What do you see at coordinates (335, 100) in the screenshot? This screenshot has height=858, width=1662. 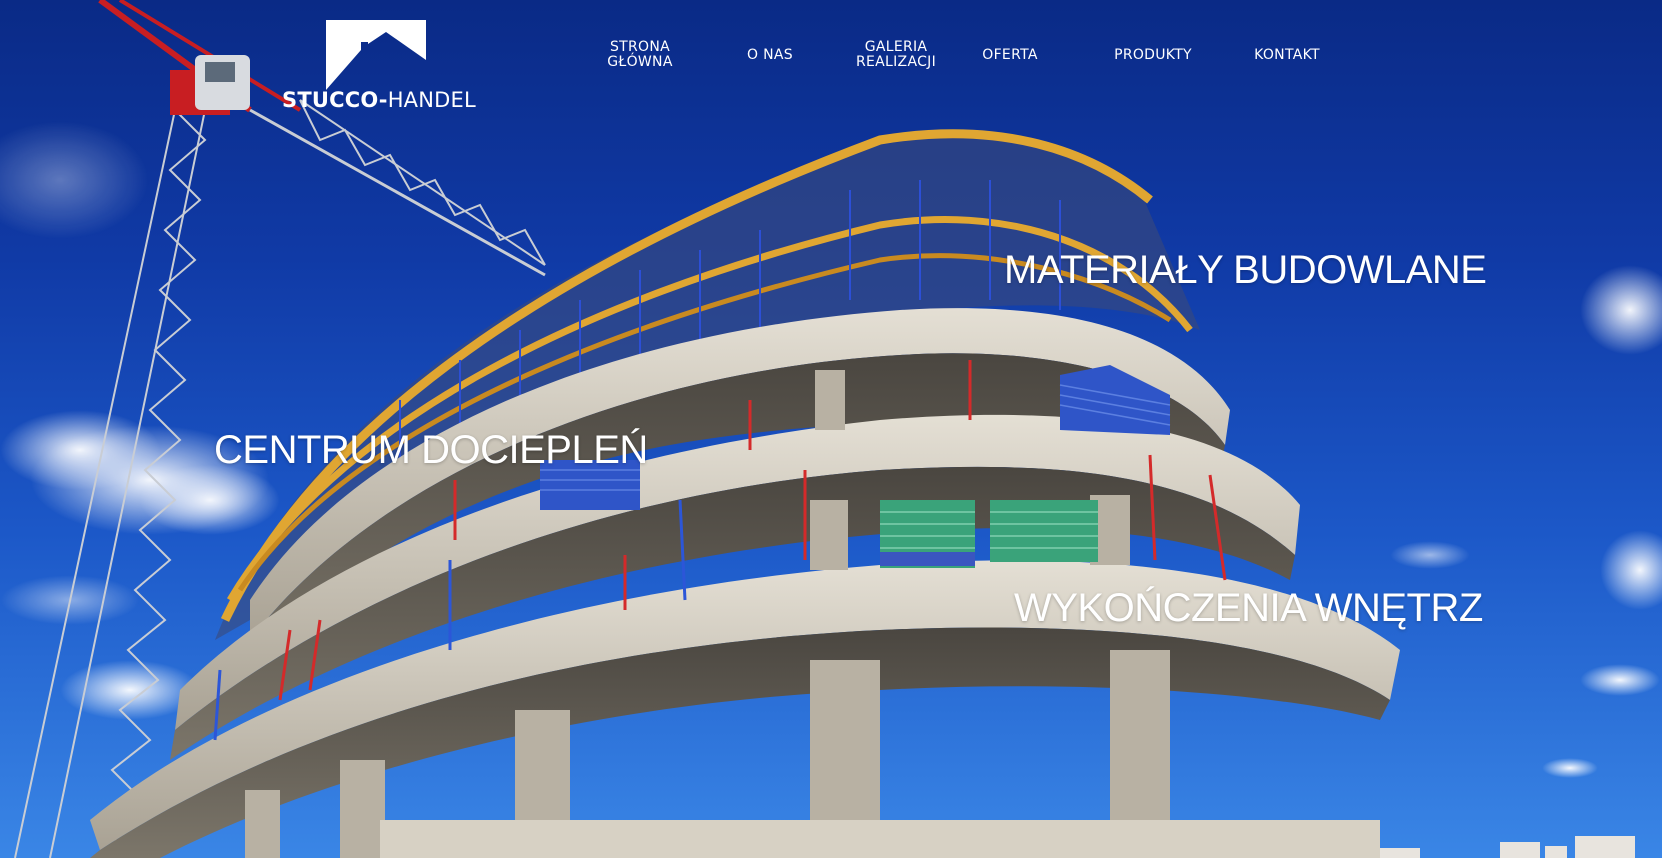 I see `logo-brand-bold: STUCCO-` at bounding box center [335, 100].